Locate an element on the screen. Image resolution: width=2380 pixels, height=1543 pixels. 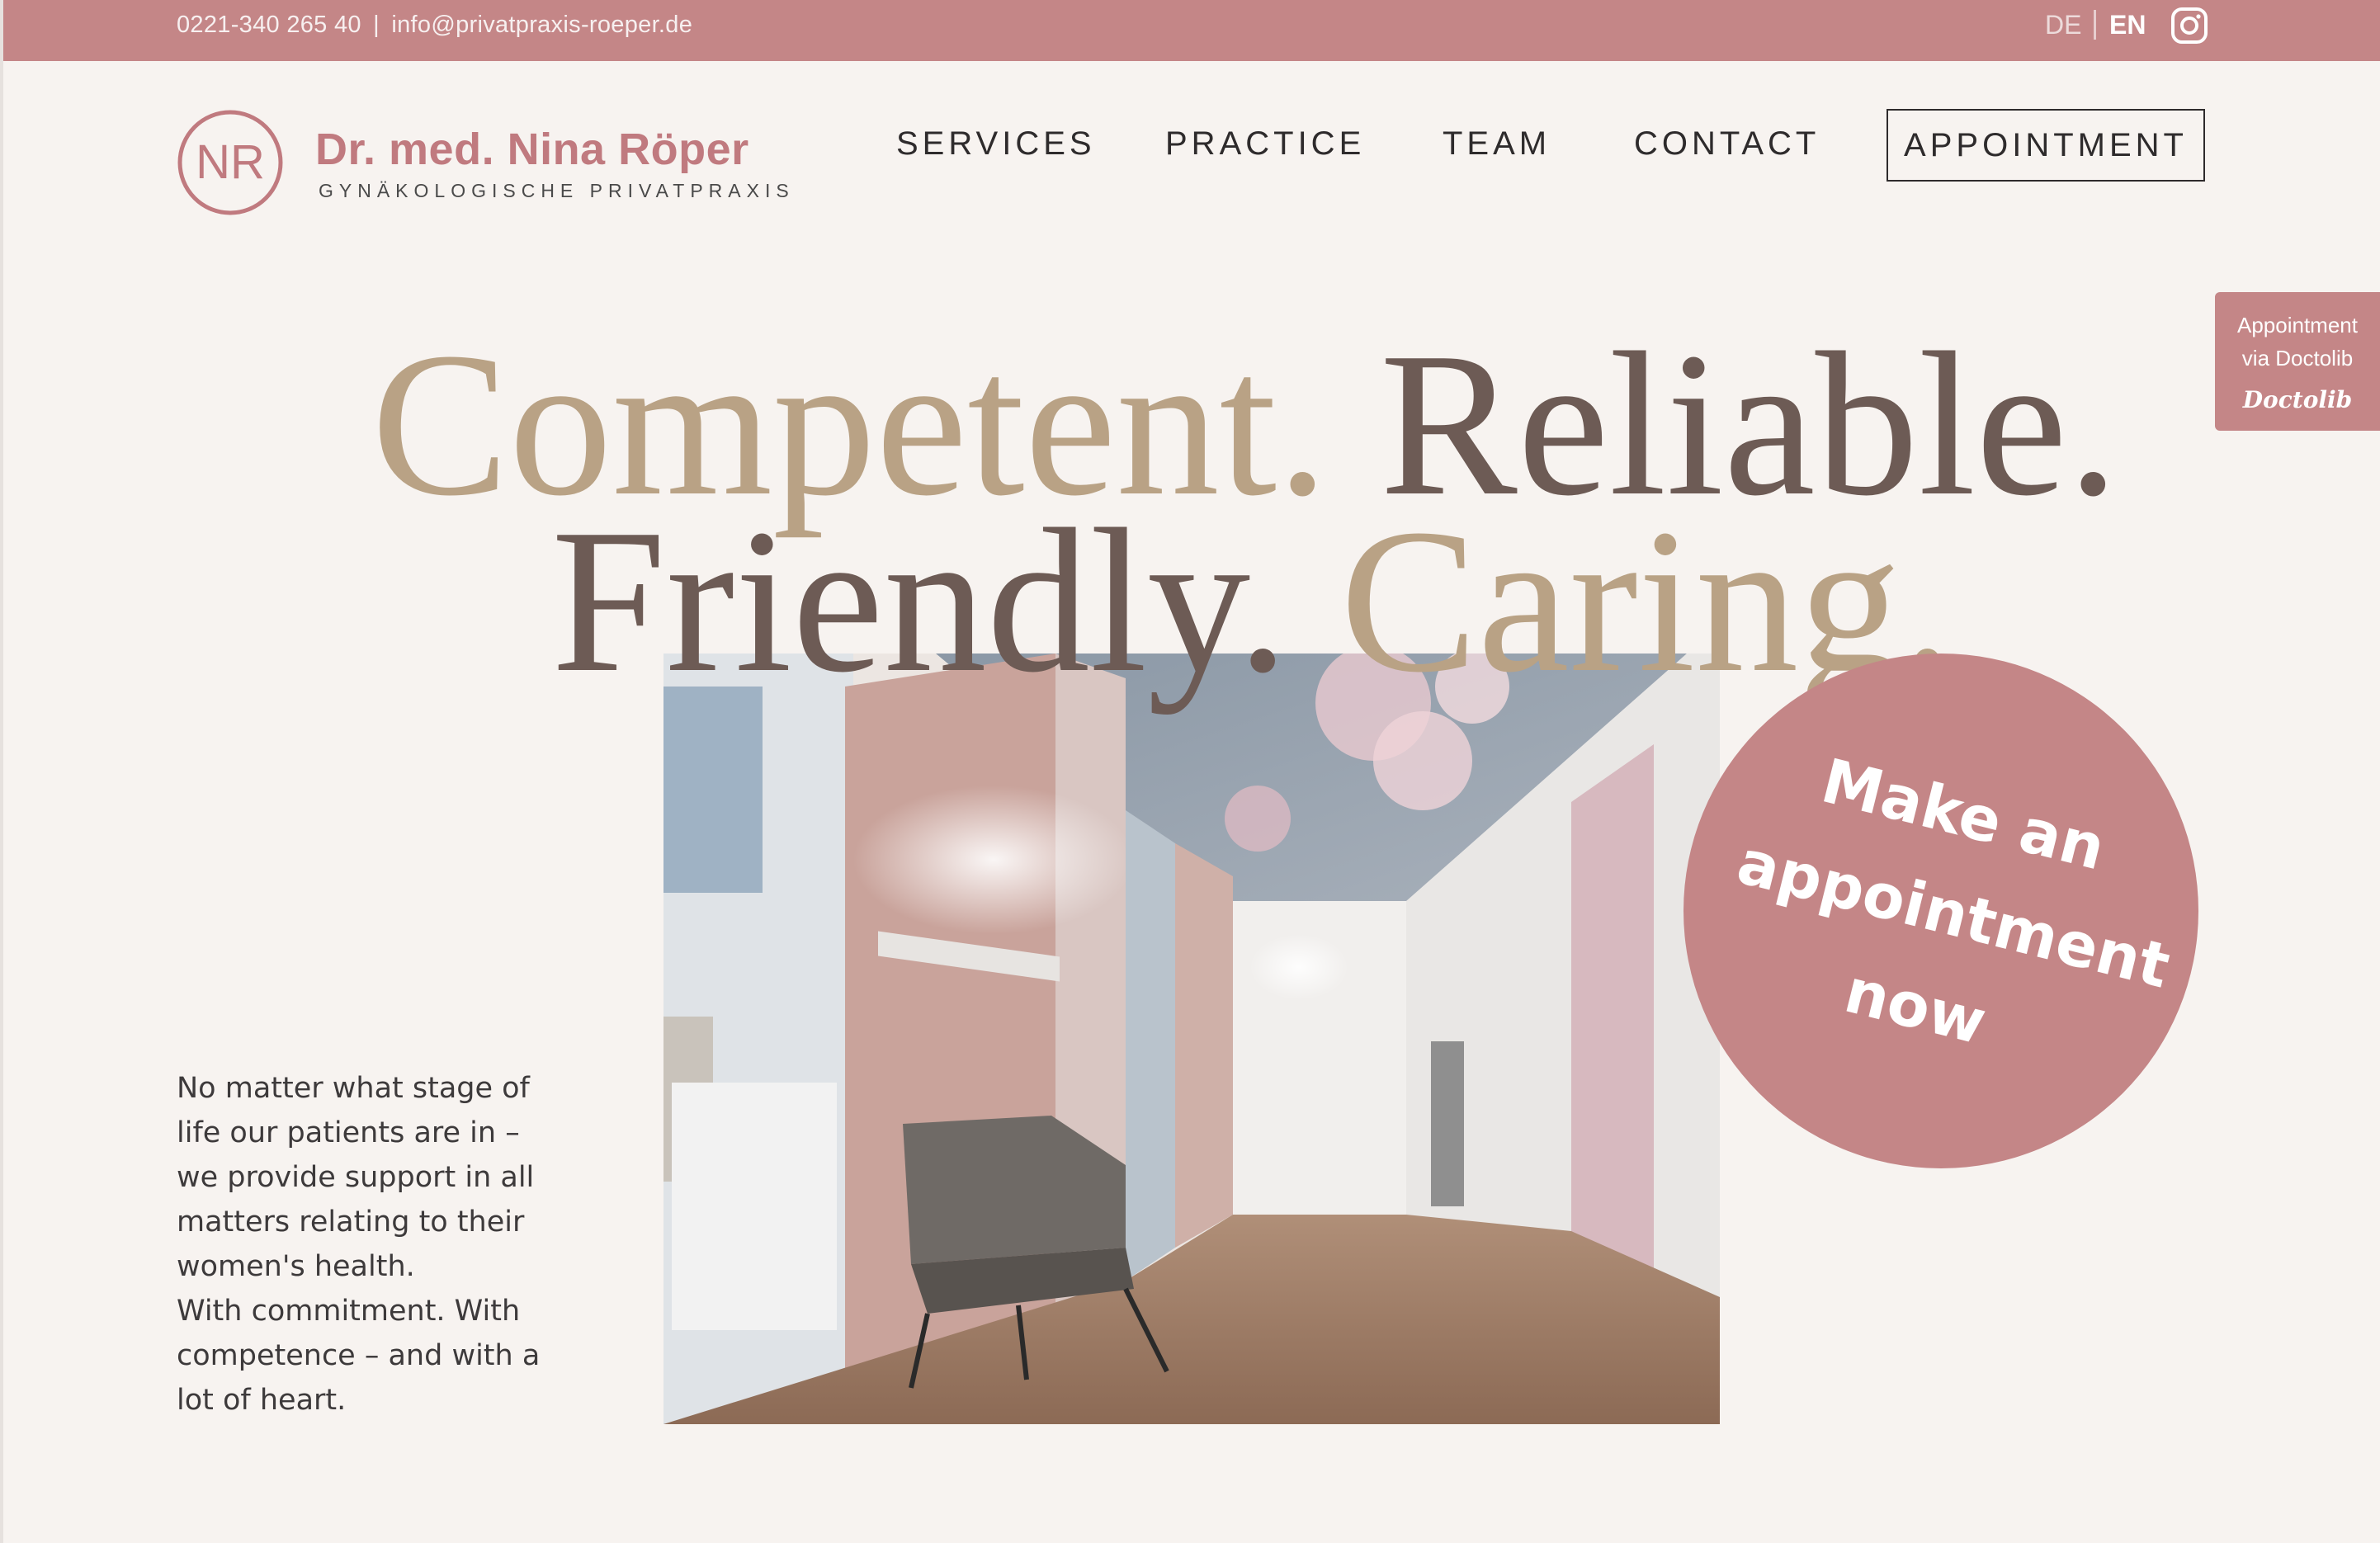
nav-team: TEAM is located at coordinates (1497, 144).